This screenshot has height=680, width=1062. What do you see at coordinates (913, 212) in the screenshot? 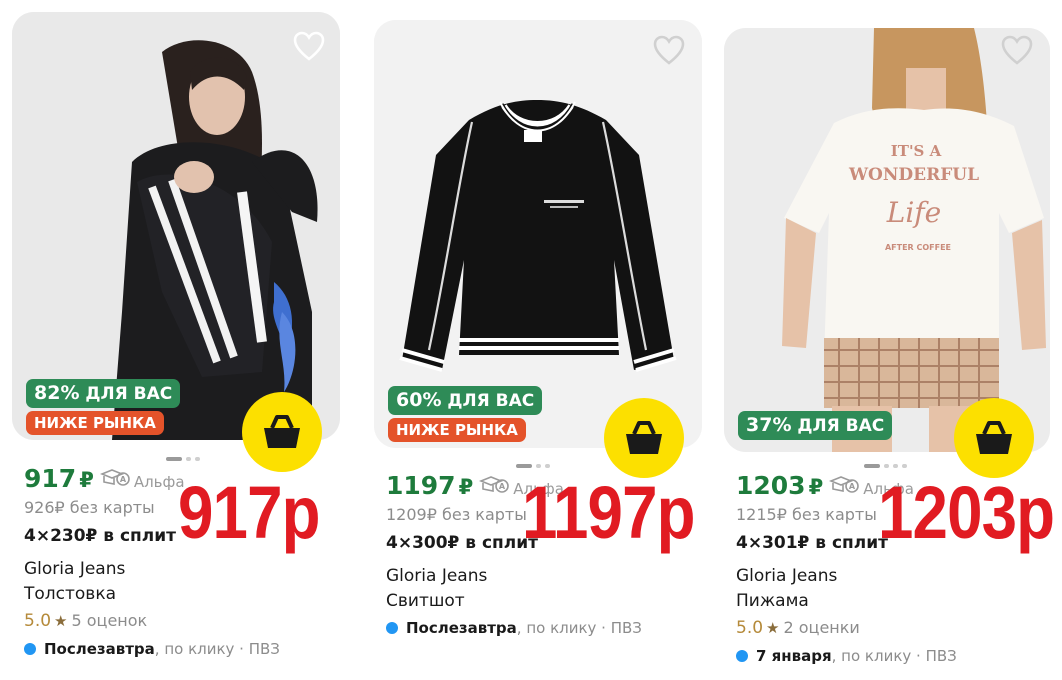
I see `shirt-print-line3: Life` at bounding box center [913, 212].